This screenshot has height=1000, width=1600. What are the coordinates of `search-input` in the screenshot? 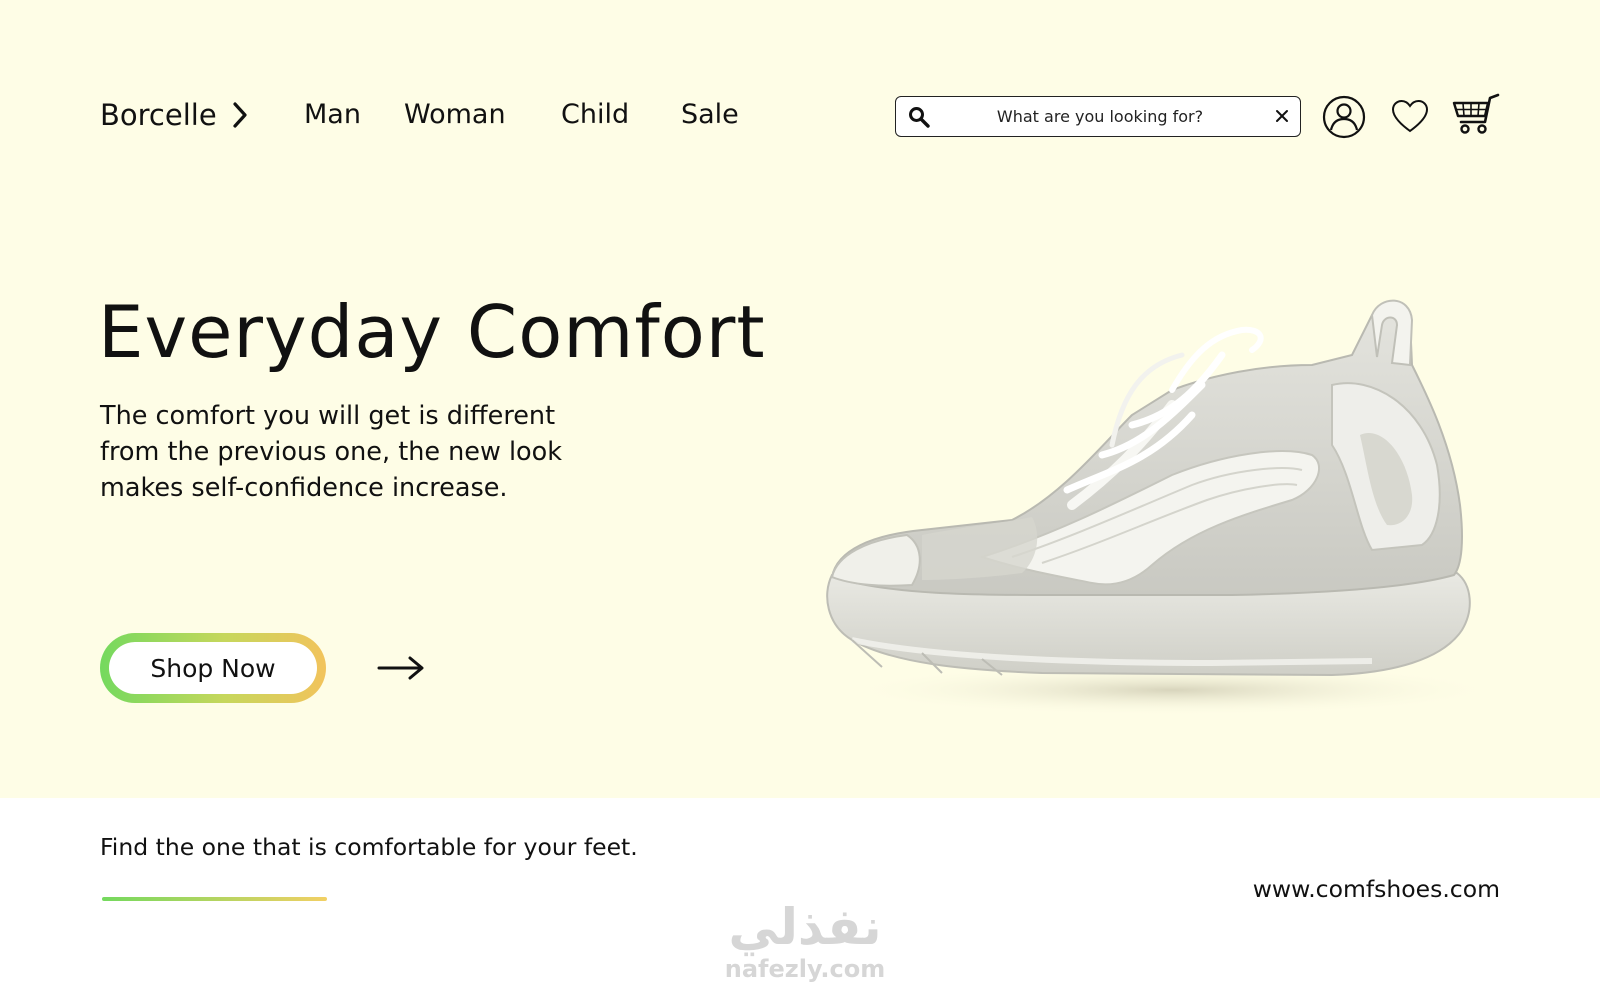 It's located at (1100, 116).